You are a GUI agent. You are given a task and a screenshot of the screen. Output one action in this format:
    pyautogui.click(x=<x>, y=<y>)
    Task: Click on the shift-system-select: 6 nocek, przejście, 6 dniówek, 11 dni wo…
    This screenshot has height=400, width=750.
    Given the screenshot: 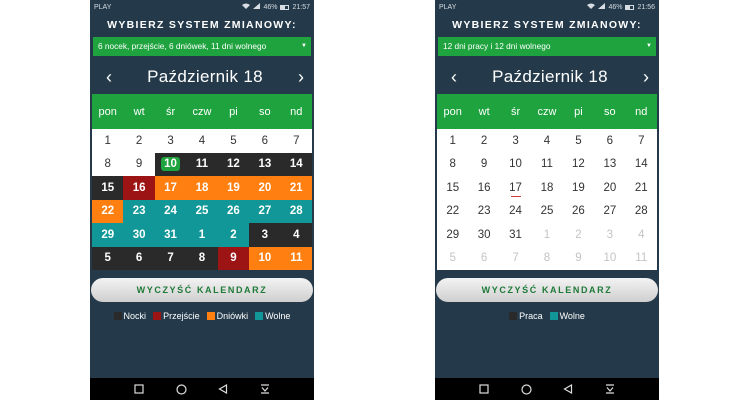 What is the action you would take?
    pyautogui.click(x=202, y=46)
    